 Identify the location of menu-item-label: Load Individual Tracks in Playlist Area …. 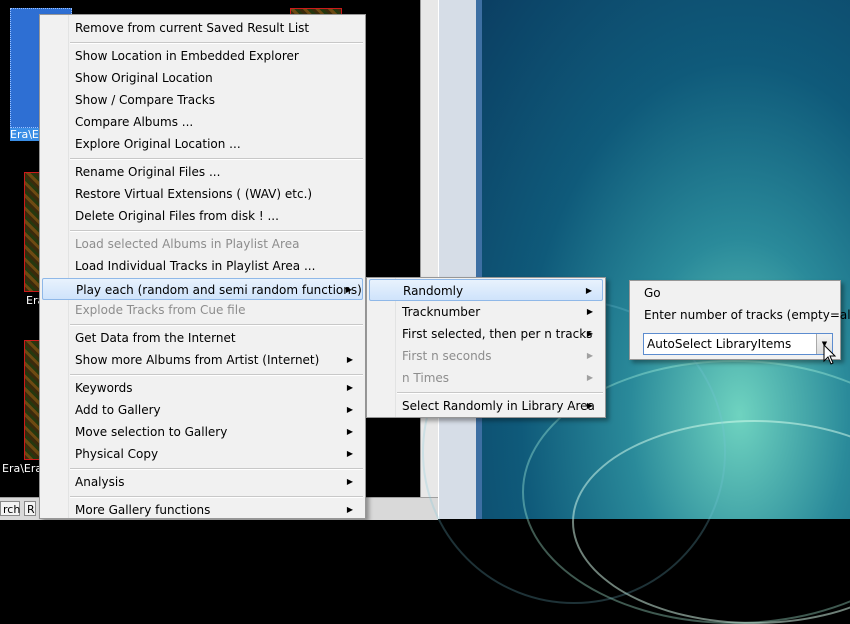
(195, 266).